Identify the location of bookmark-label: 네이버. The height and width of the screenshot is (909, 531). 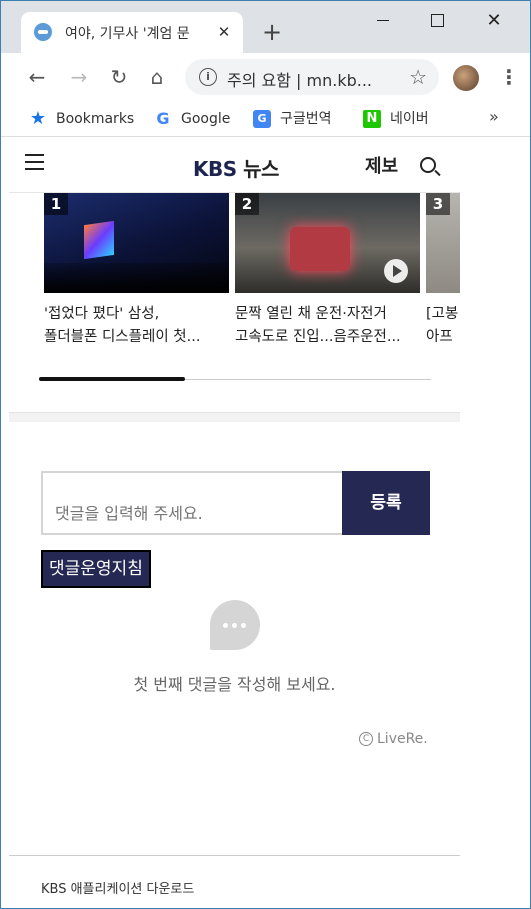
(409, 119).